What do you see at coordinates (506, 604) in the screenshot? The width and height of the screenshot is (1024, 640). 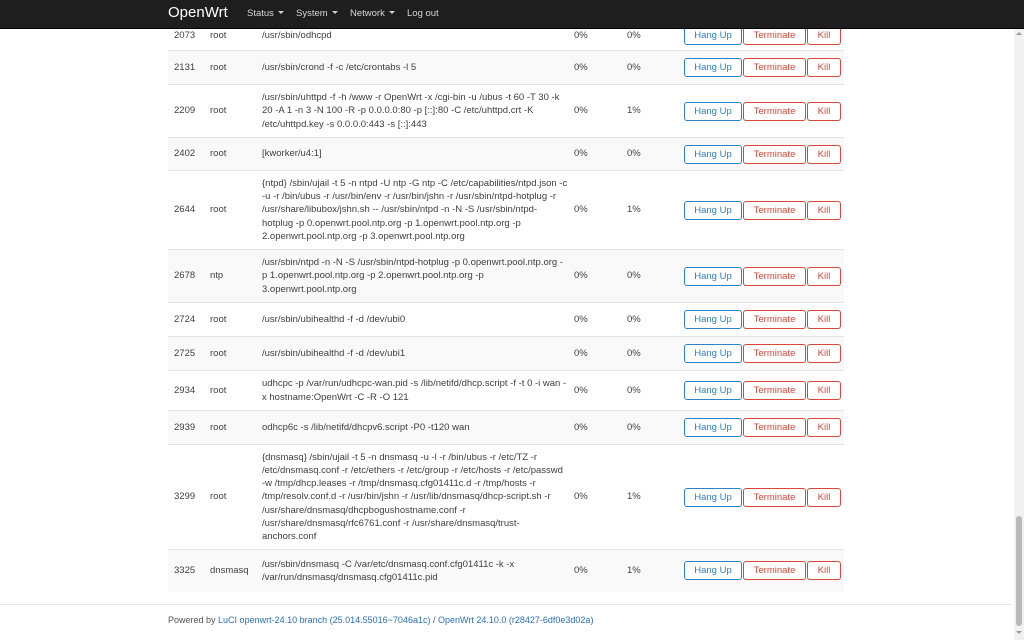 I see `footer-divider` at bounding box center [506, 604].